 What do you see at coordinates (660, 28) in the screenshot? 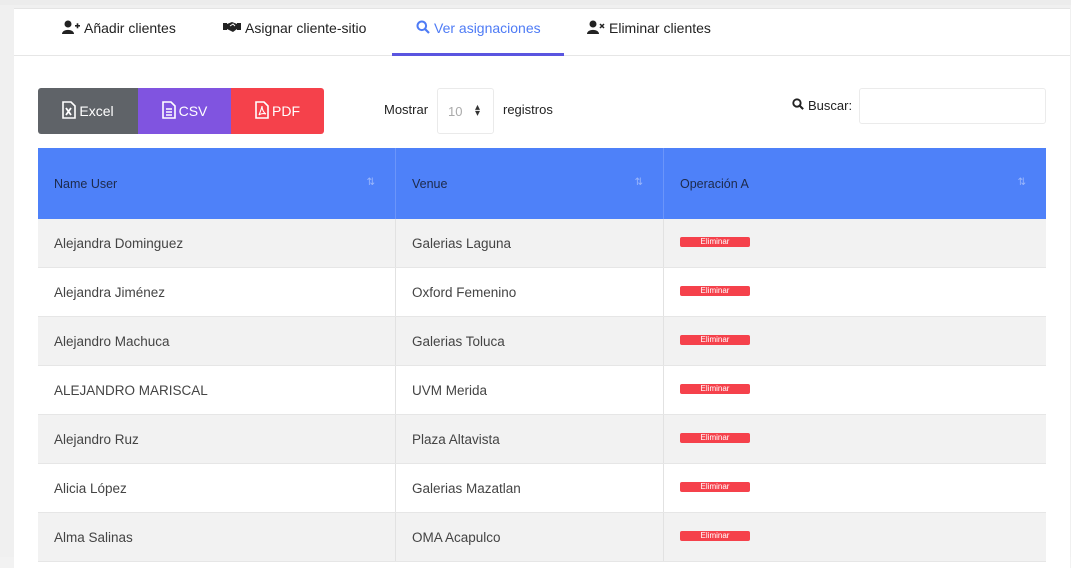
I see `tab-label: Eliminar clientes` at bounding box center [660, 28].